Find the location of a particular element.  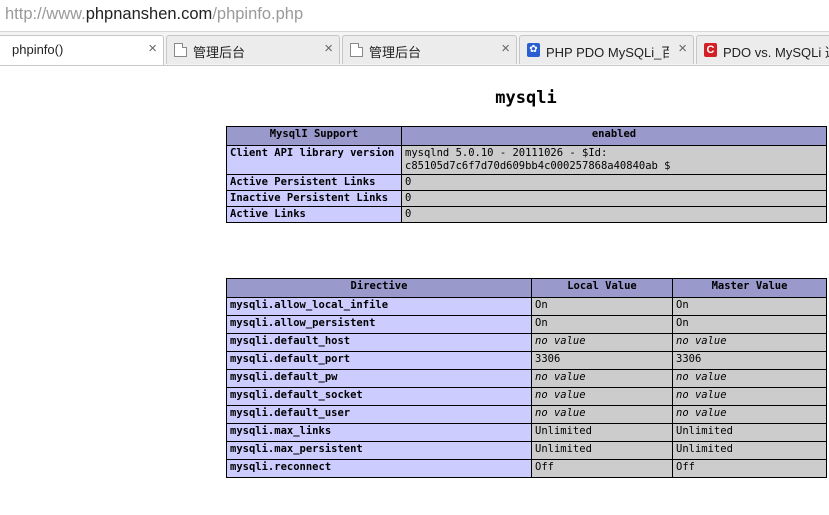

c-icon: C is located at coordinates (710, 50).